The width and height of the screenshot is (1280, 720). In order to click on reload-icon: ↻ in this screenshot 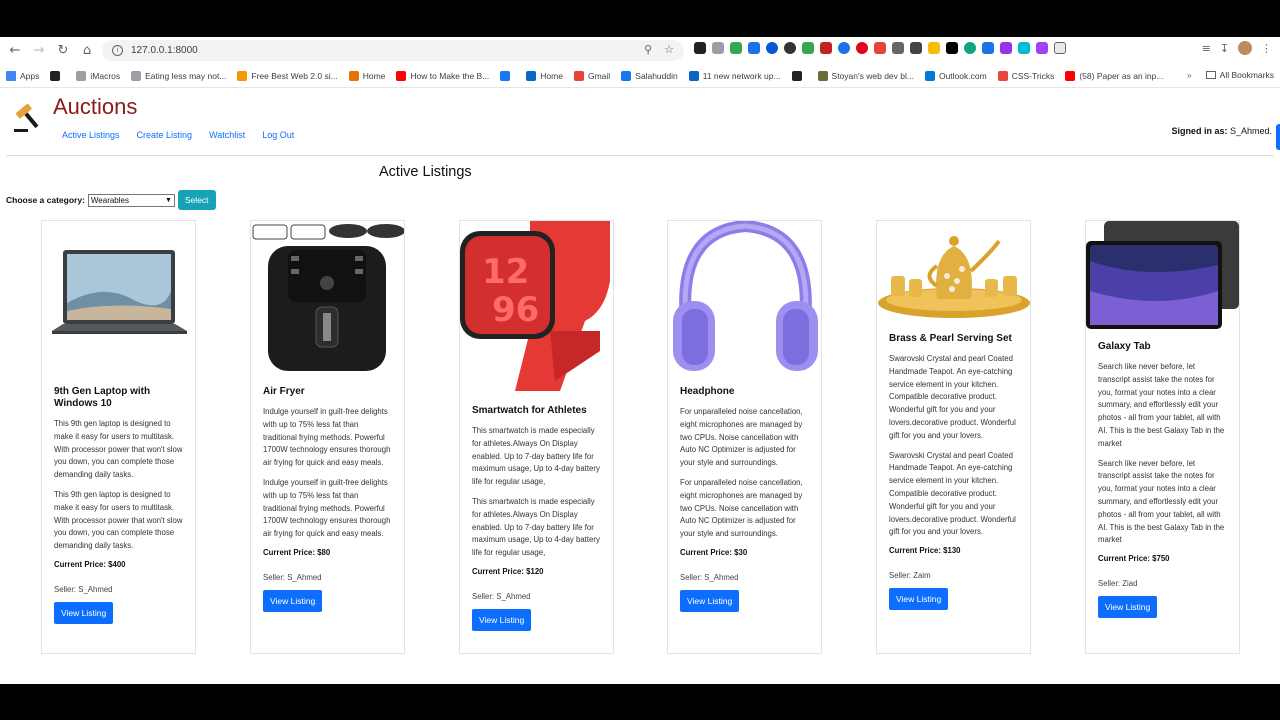, I will do `click(63, 51)`.